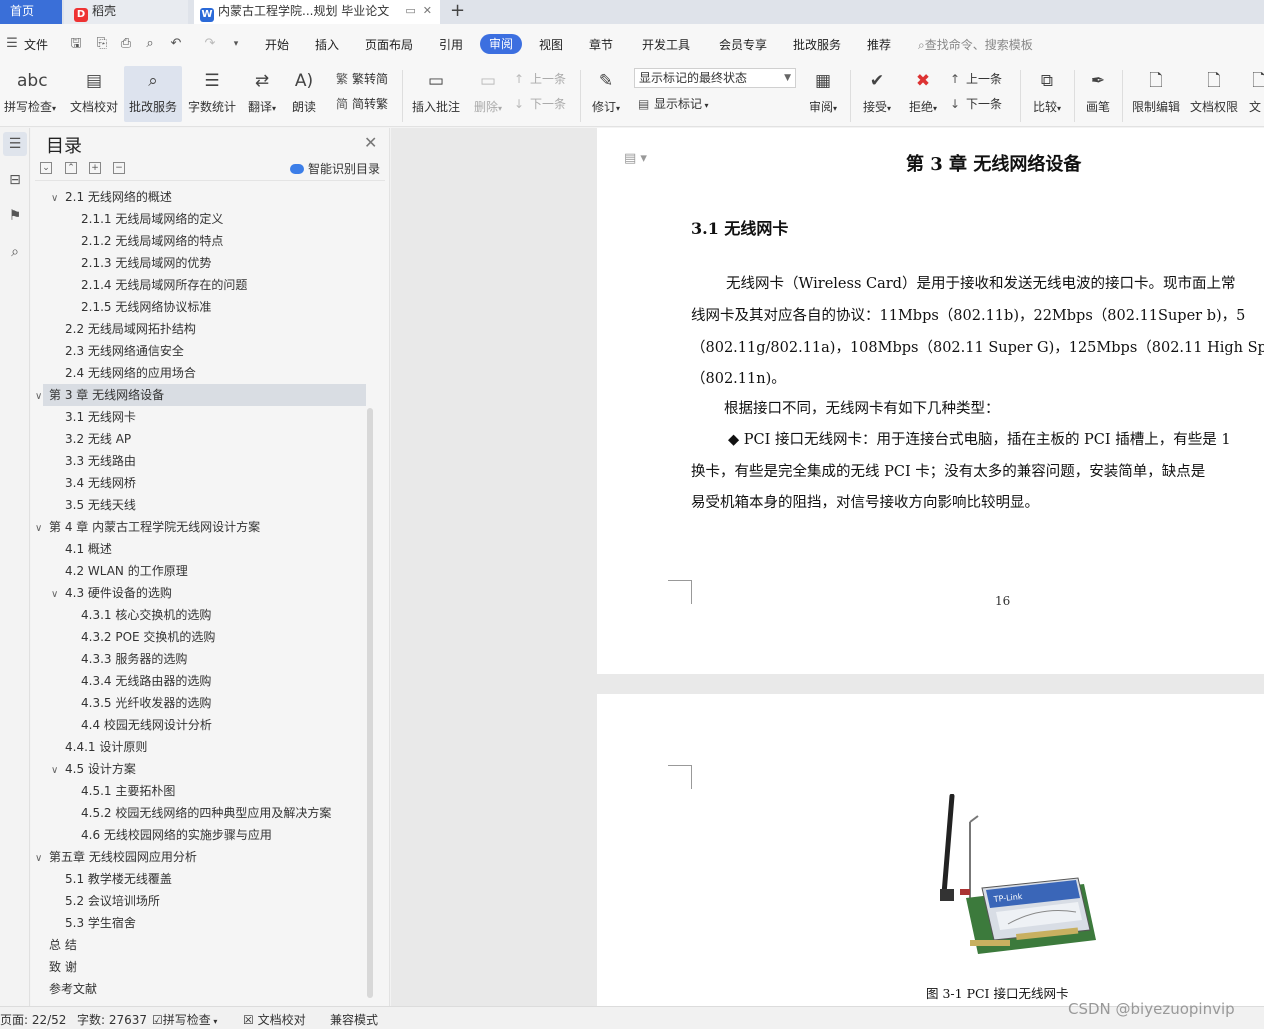 The height and width of the screenshot is (1029, 1264). What do you see at coordinates (102, 44) in the screenshot?
I see `export-pdf-icon: ⎘` at bounding box center [102, 44].